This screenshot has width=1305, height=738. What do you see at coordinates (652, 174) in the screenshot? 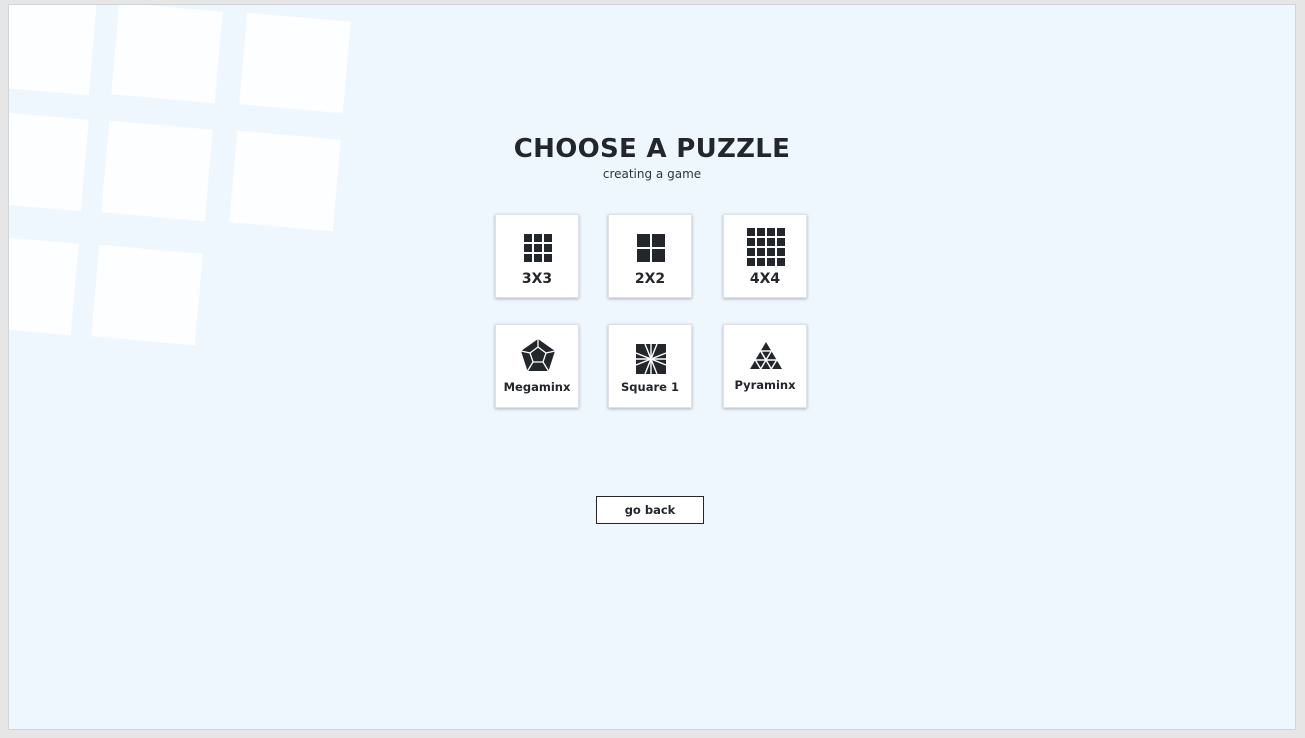
I see `page-subtitle: creating a game` at bounding box center [652, 174].